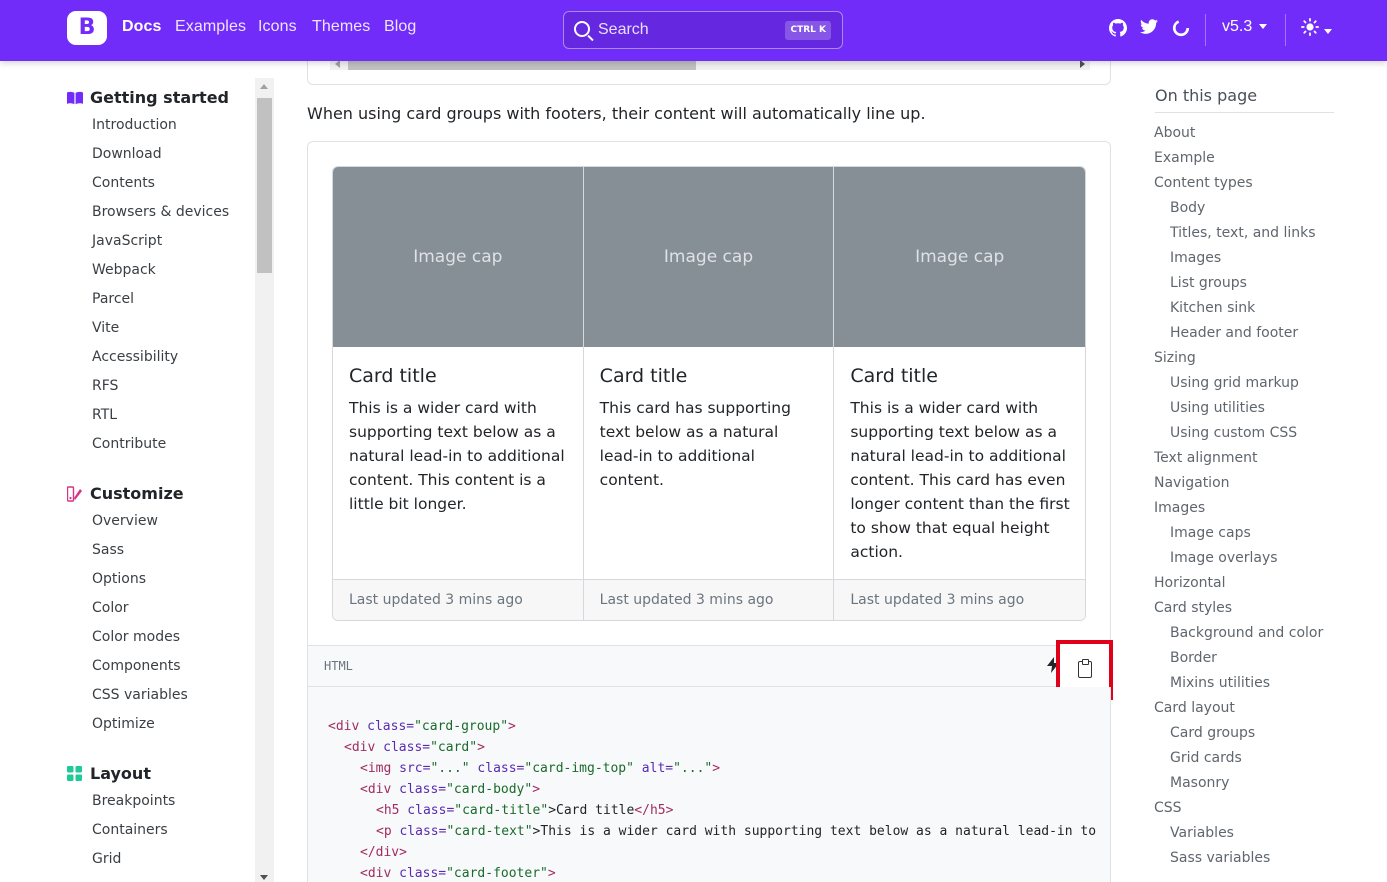 This screenshot has height=882, width=1387. Describe the element at coordinates (135, 357) in the screenshot. I see `sidebar-item-accessibility: Accessibility` at that location.